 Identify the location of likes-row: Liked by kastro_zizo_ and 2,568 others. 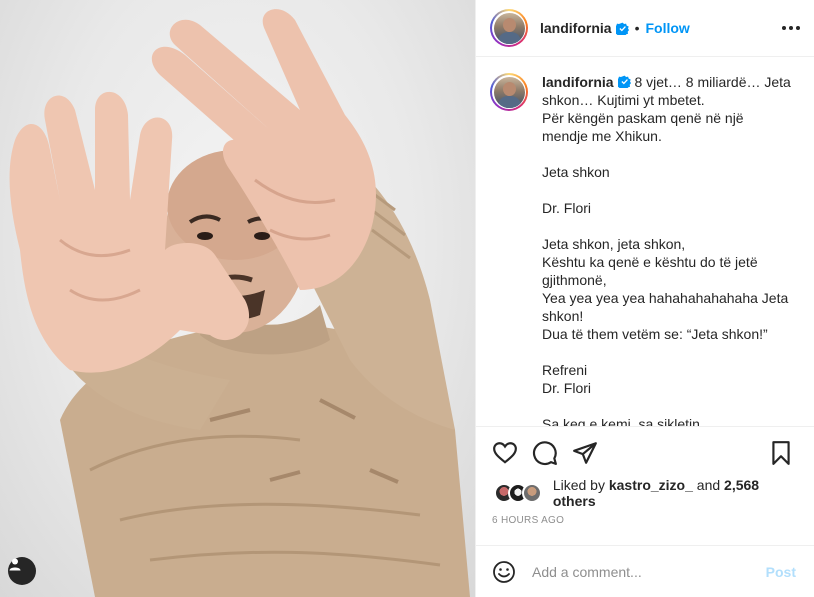
(645, 493).